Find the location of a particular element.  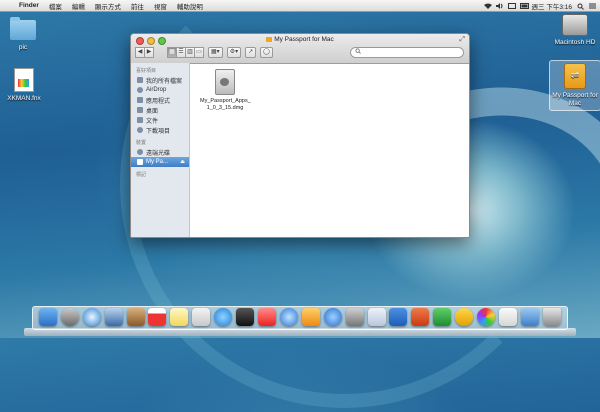

disk-image-icon is located at coordinates (225, 82).